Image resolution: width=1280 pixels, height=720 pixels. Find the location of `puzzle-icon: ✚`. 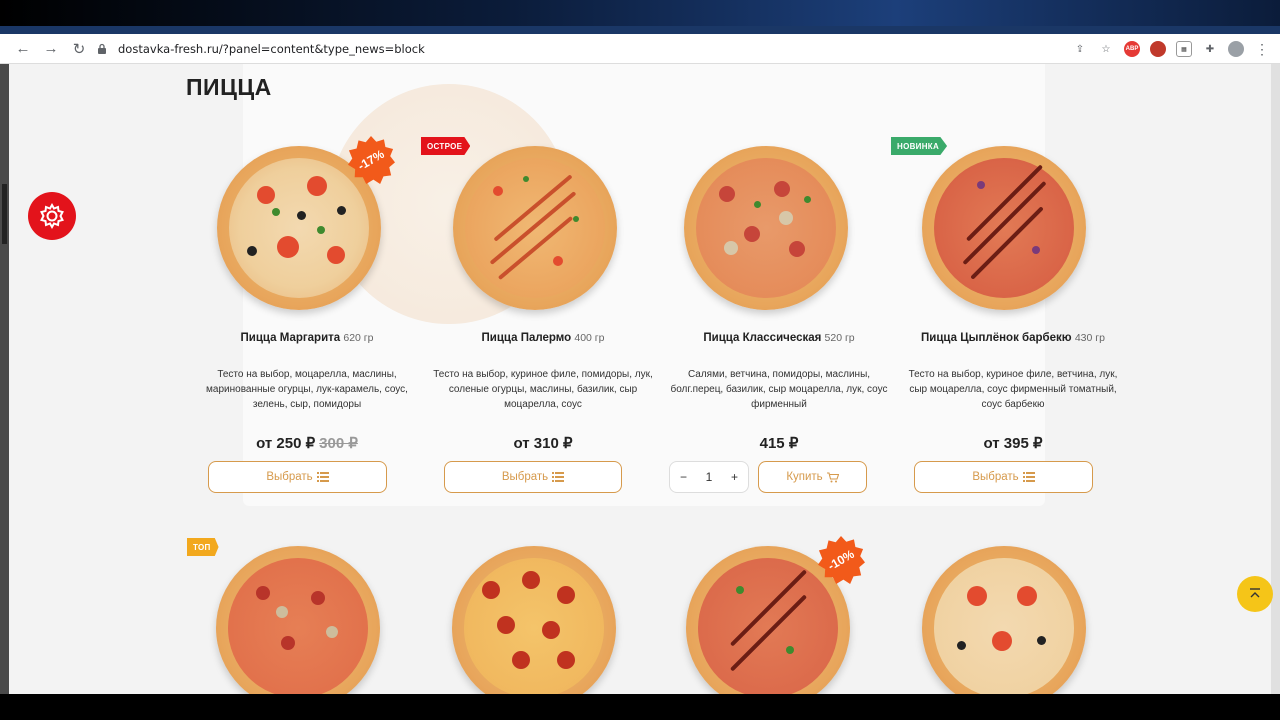

puzzle-icon: ✚ is located at coordinates (1210, 49).